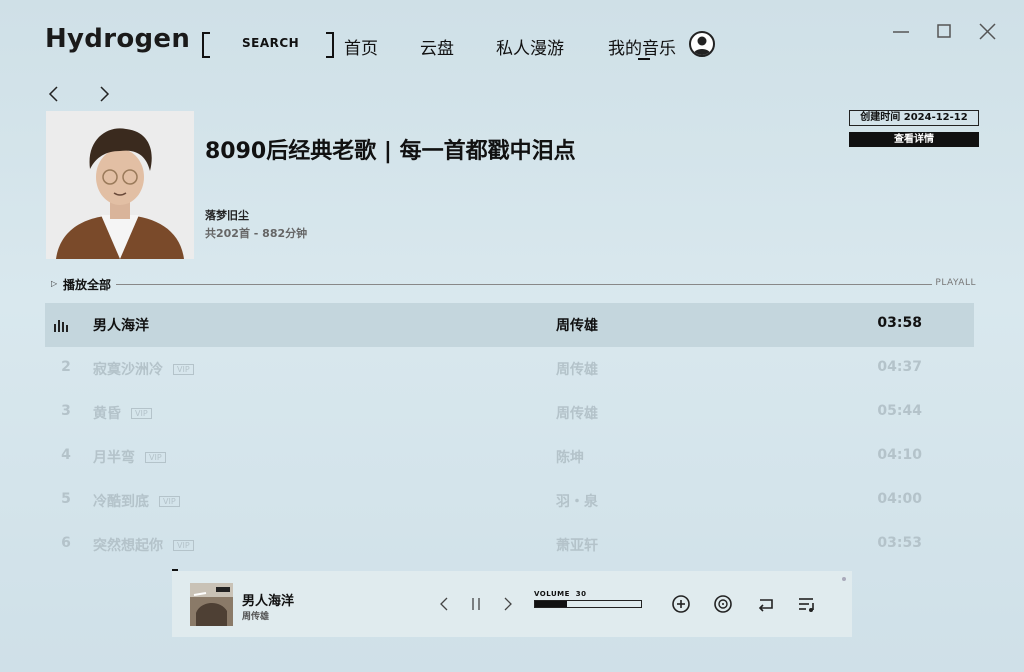 The height and width of the screenshot is (672, 1024). I want to click on track-title: 男人海洋, so click(121, 326).